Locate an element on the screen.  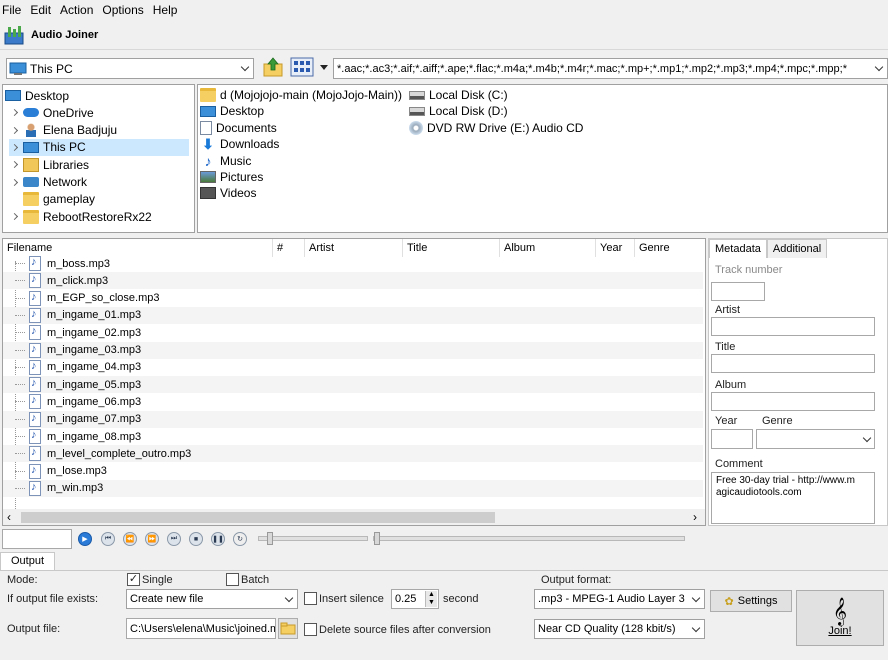
loop-icon: ↻ is located at coordinates (240, 539).